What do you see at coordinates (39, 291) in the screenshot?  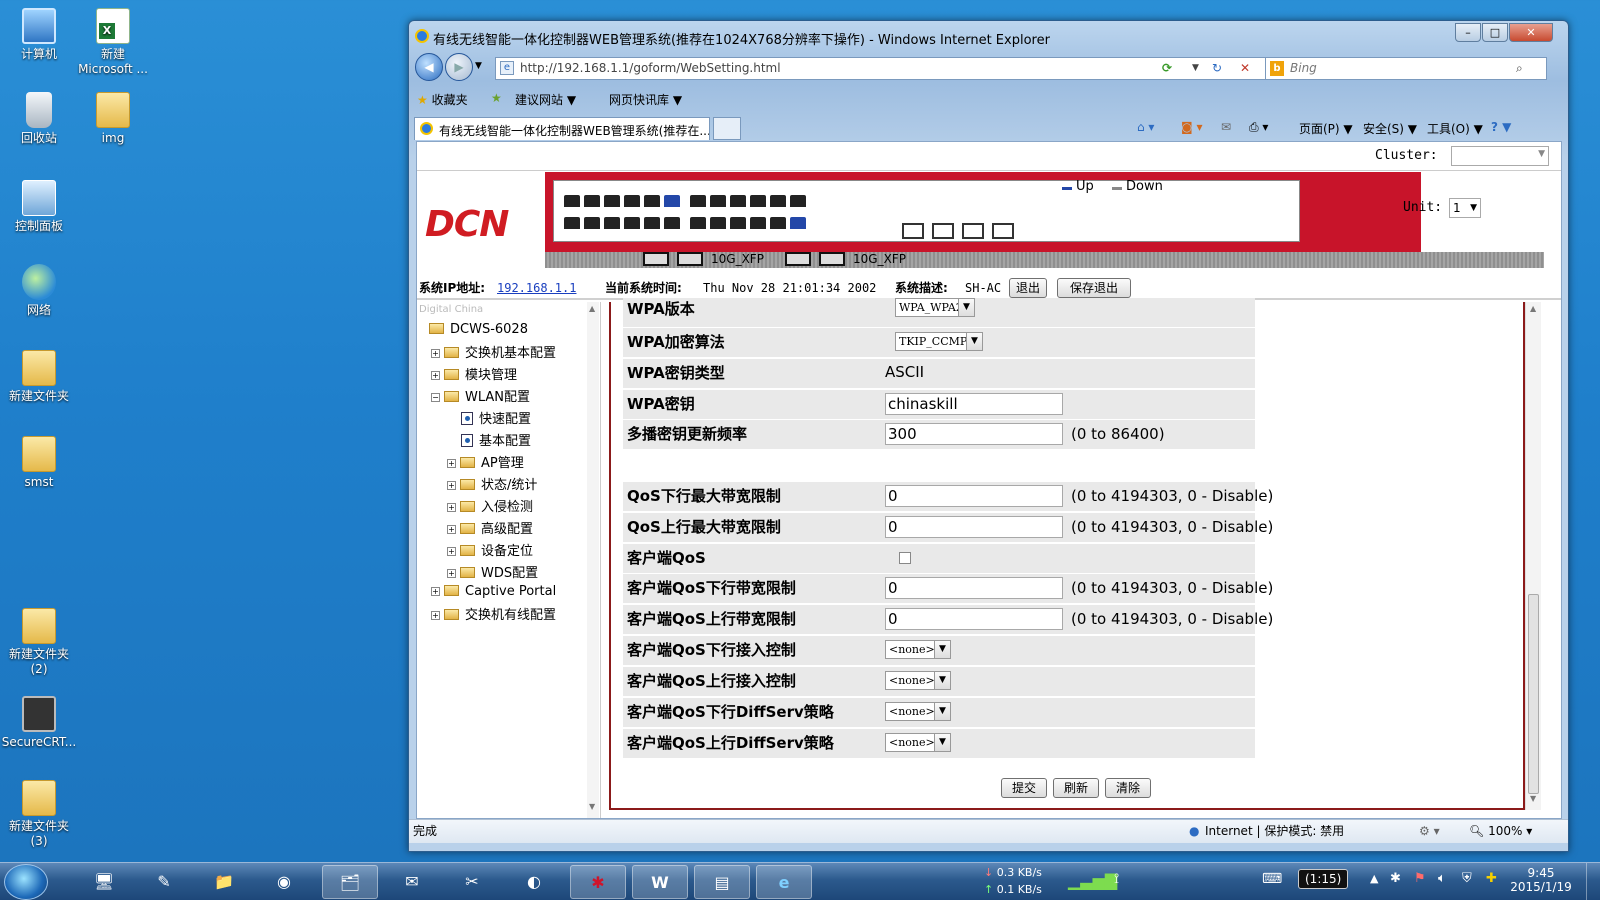 I see `desktop-icon-network: 网络` at bounding box center [39, 291].